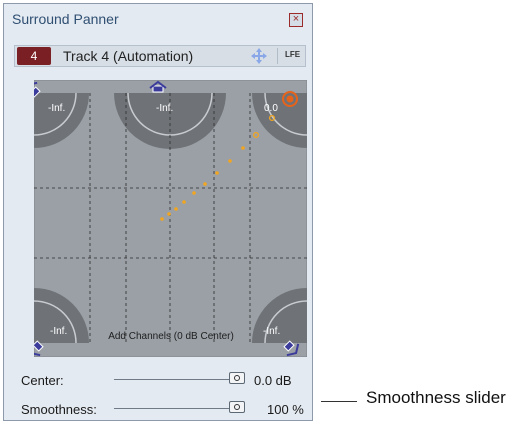 This screenshot has height=426, width=523. Describe the element at coordinates (59, 409) in the screenshot. I see `smoothness-label: Smoothness:` at that location.